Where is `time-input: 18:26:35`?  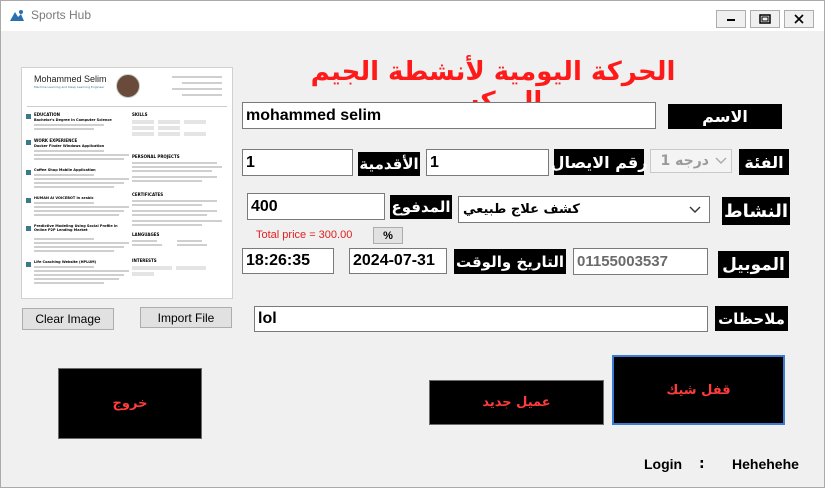 time-input: 18:26:35 is located at coordinates (288, 261).